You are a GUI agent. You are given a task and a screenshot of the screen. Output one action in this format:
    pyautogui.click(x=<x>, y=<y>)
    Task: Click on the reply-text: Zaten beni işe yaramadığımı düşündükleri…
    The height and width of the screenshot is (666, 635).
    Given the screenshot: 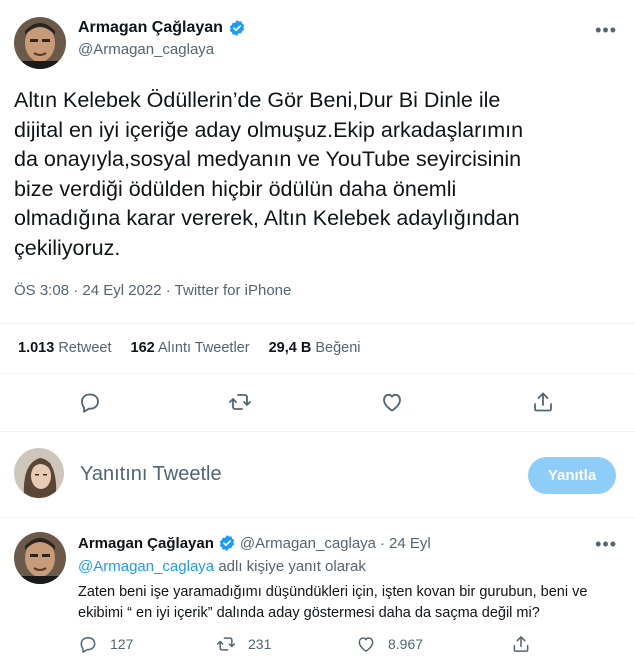 What is the action you would take?
    pyautogui.click(x=333, y=602)
    